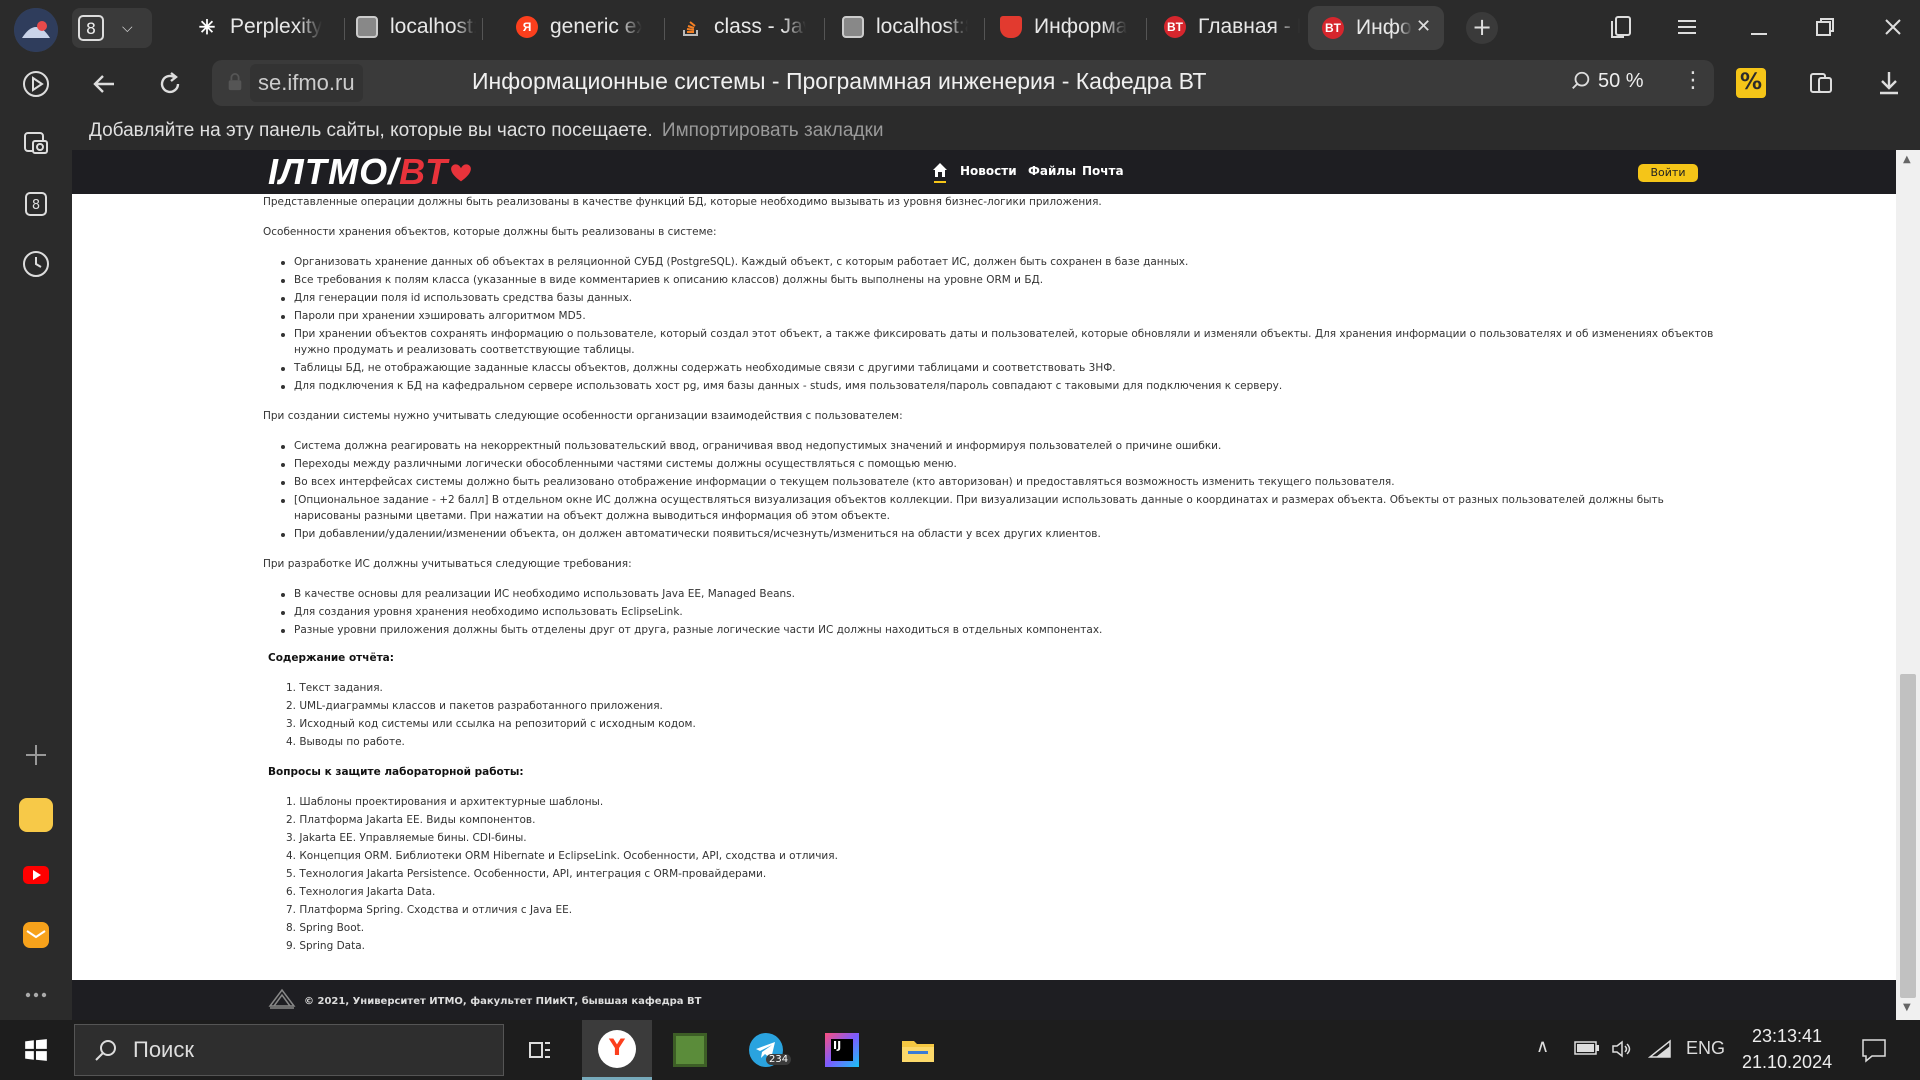  I want to click on extensions-icon, so click(1821, 85).